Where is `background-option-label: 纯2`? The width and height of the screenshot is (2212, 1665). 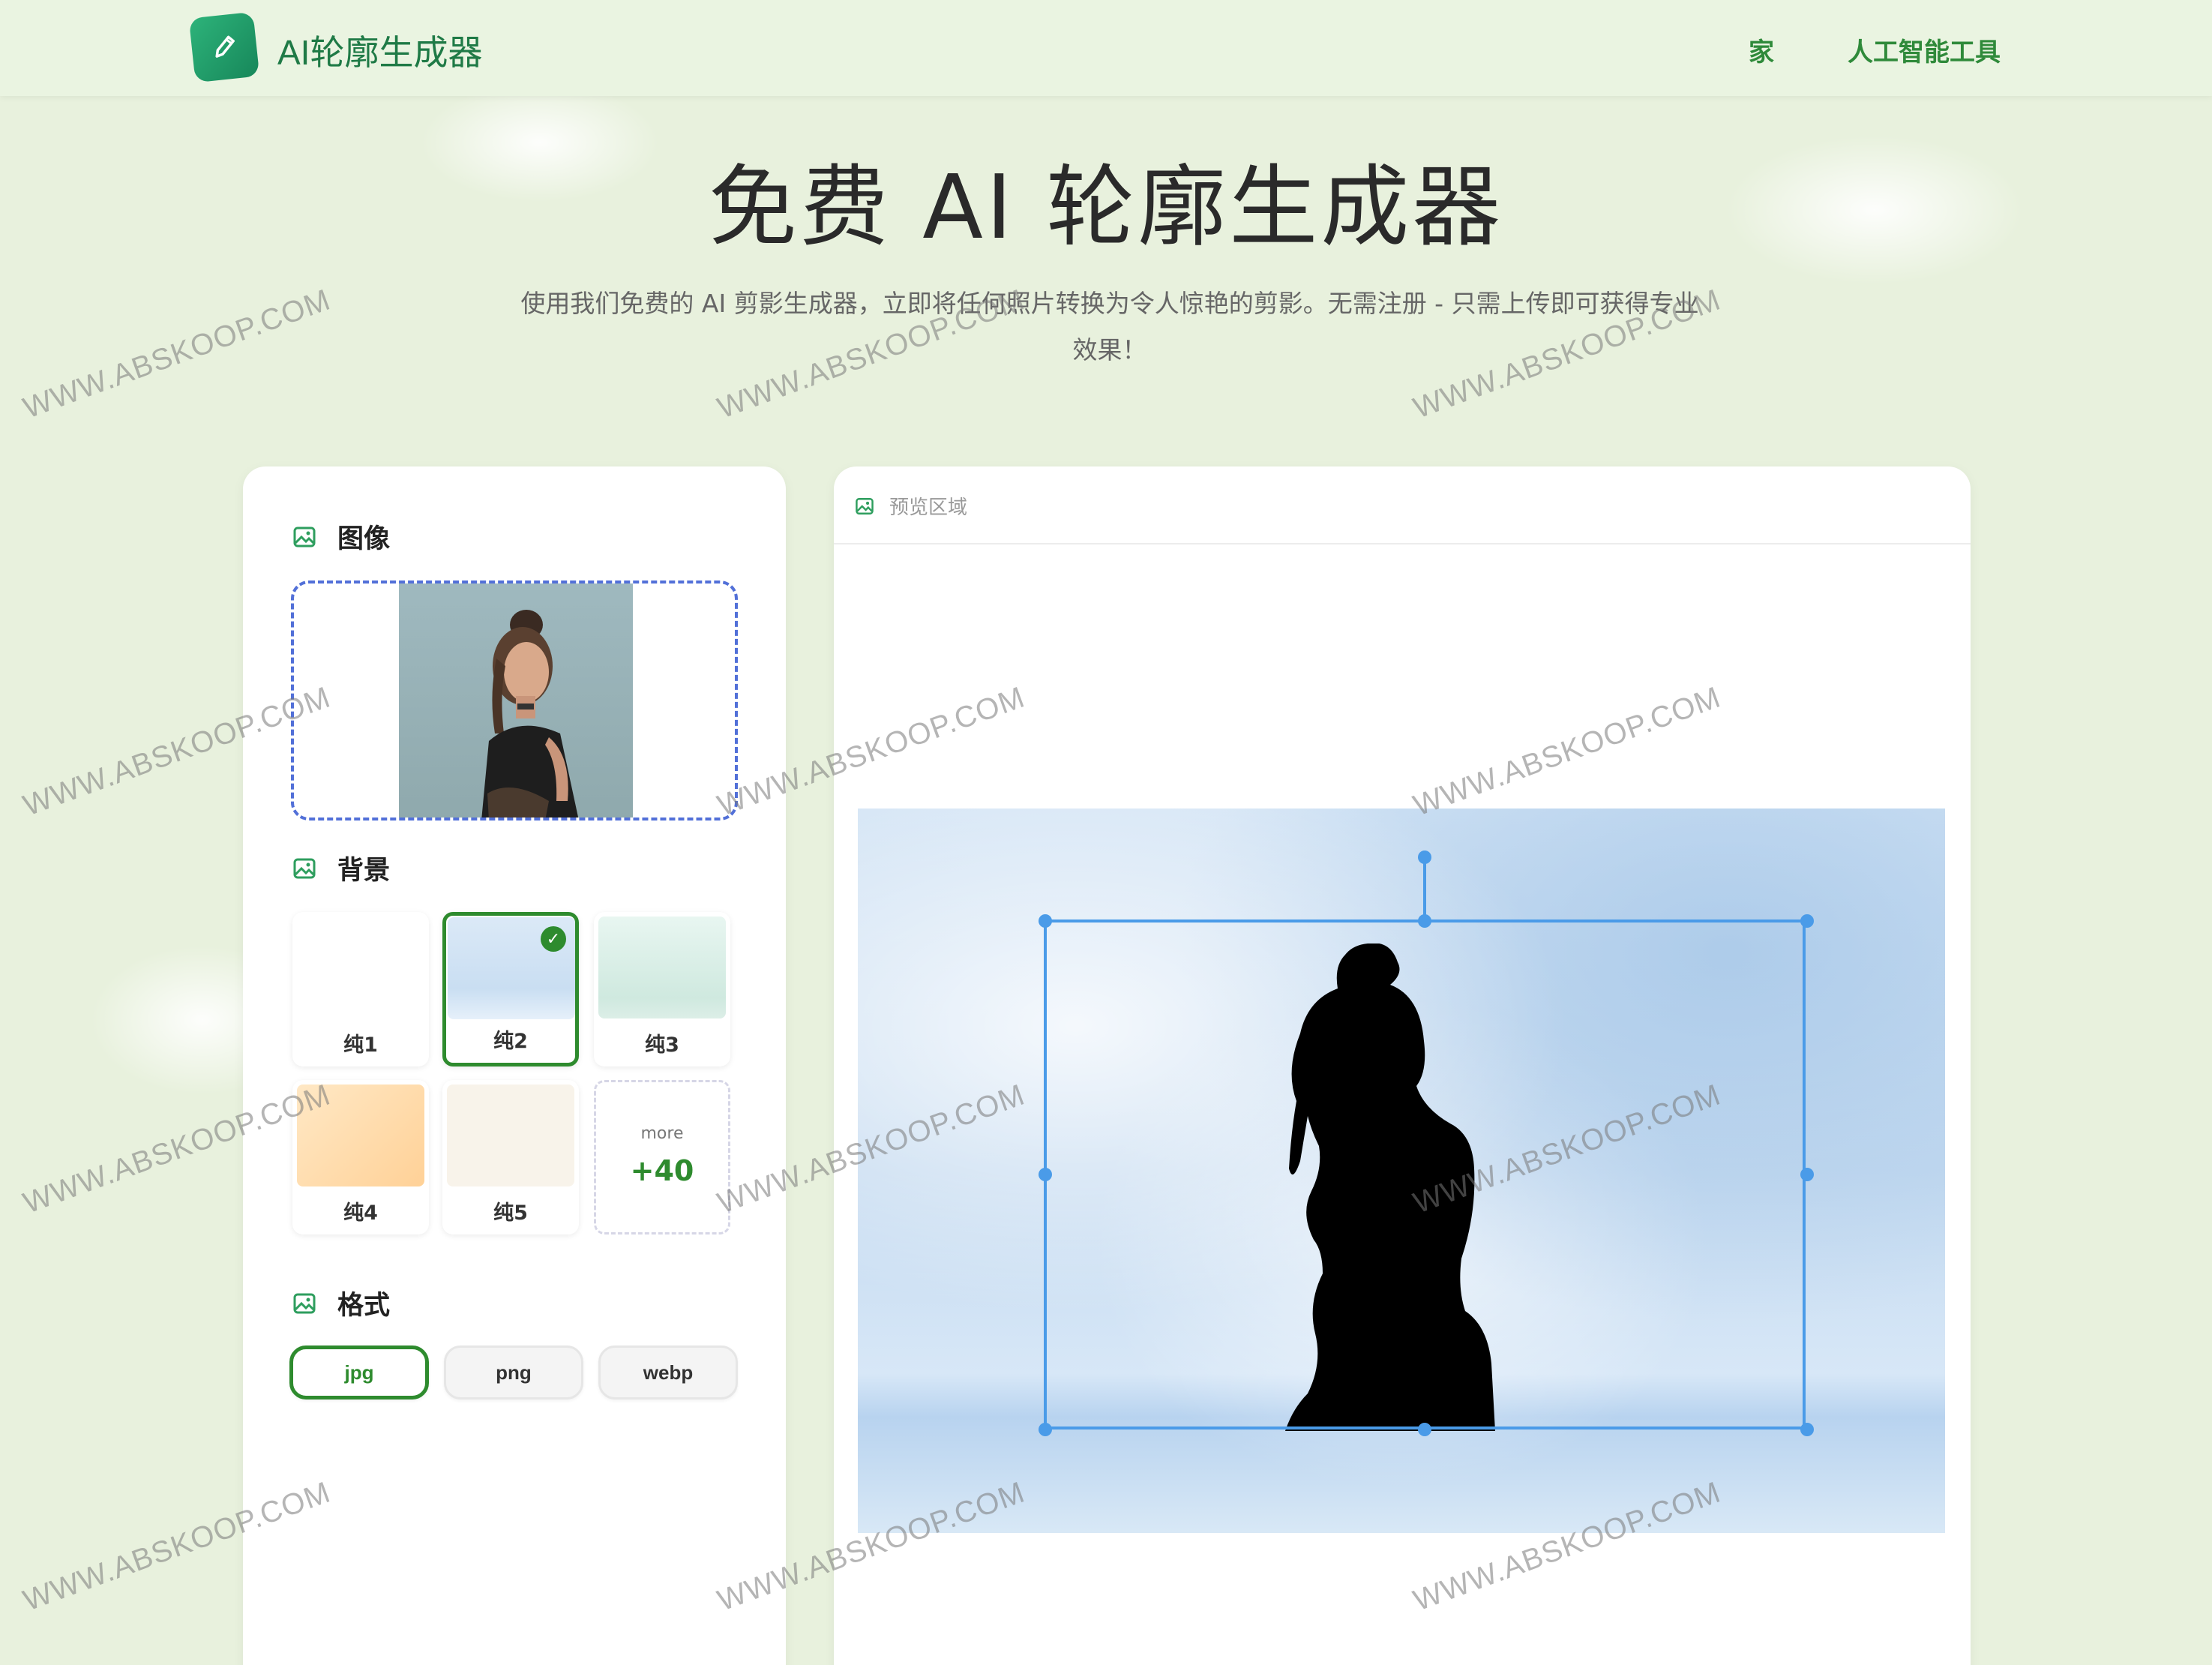 background-option-label: 纯2 is located at coordinates (510, 1041).